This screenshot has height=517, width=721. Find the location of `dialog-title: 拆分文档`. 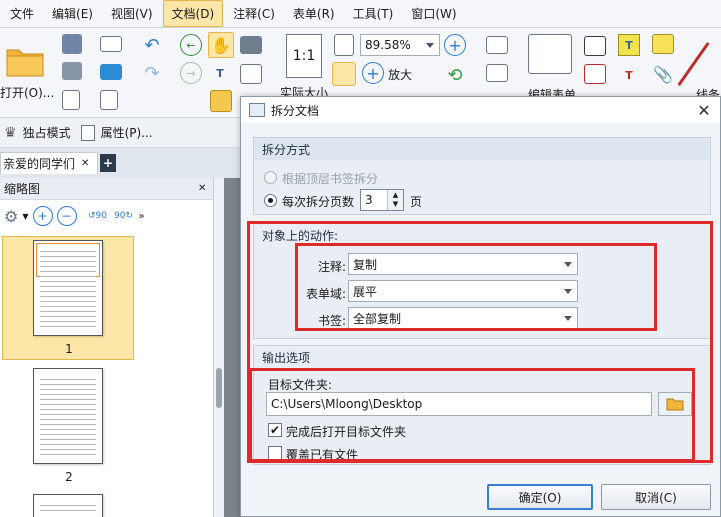

dialog-title: 拆分文档 is located at coordinates (295, 110).